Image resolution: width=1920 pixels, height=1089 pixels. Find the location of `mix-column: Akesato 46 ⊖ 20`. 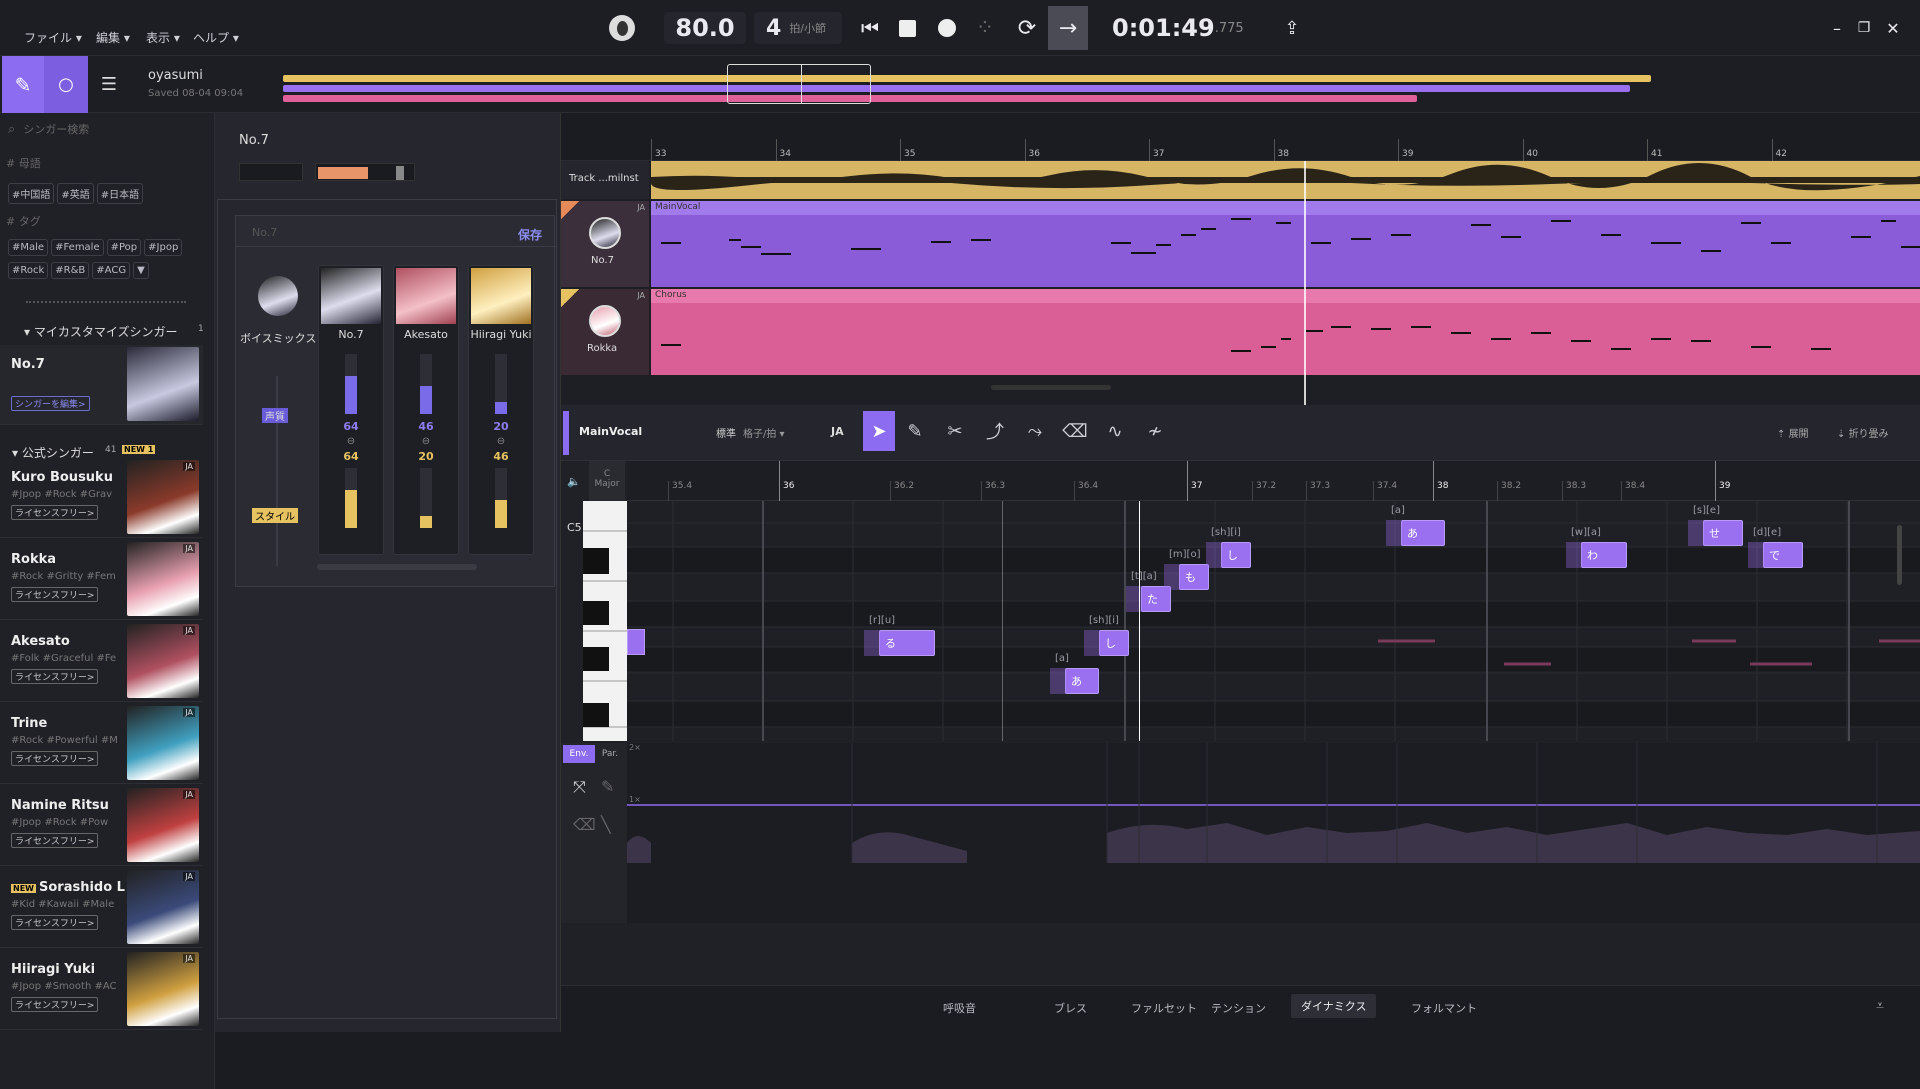

mix-column: Akesato 46 ⊖ 20 is located at coordinates (426, 410).